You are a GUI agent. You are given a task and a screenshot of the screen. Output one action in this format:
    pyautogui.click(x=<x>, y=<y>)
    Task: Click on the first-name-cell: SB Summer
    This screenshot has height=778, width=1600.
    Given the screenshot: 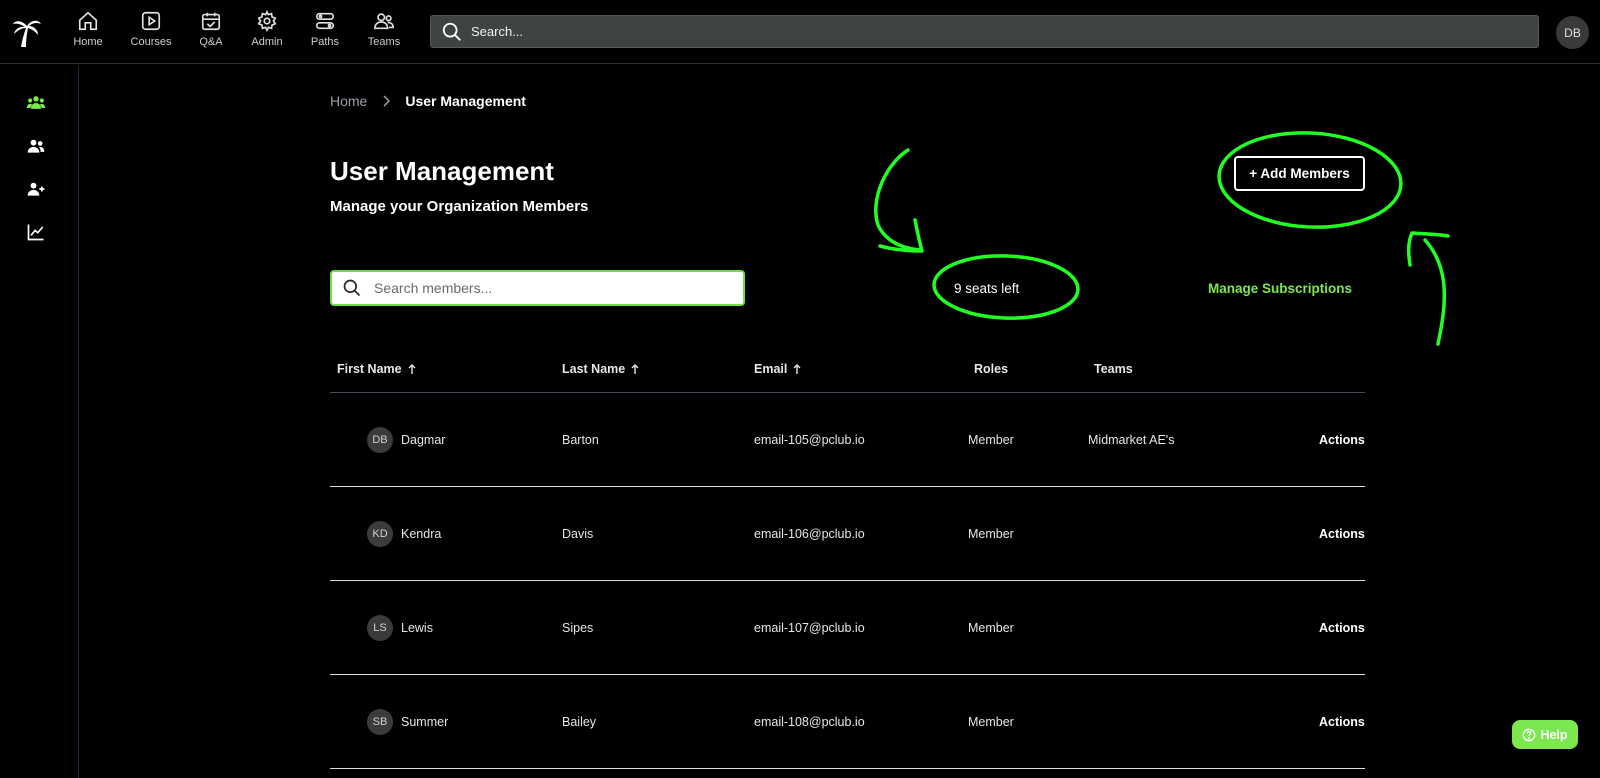 What is the action you would take?
    pyautogui.click(x=407, y=722)
    